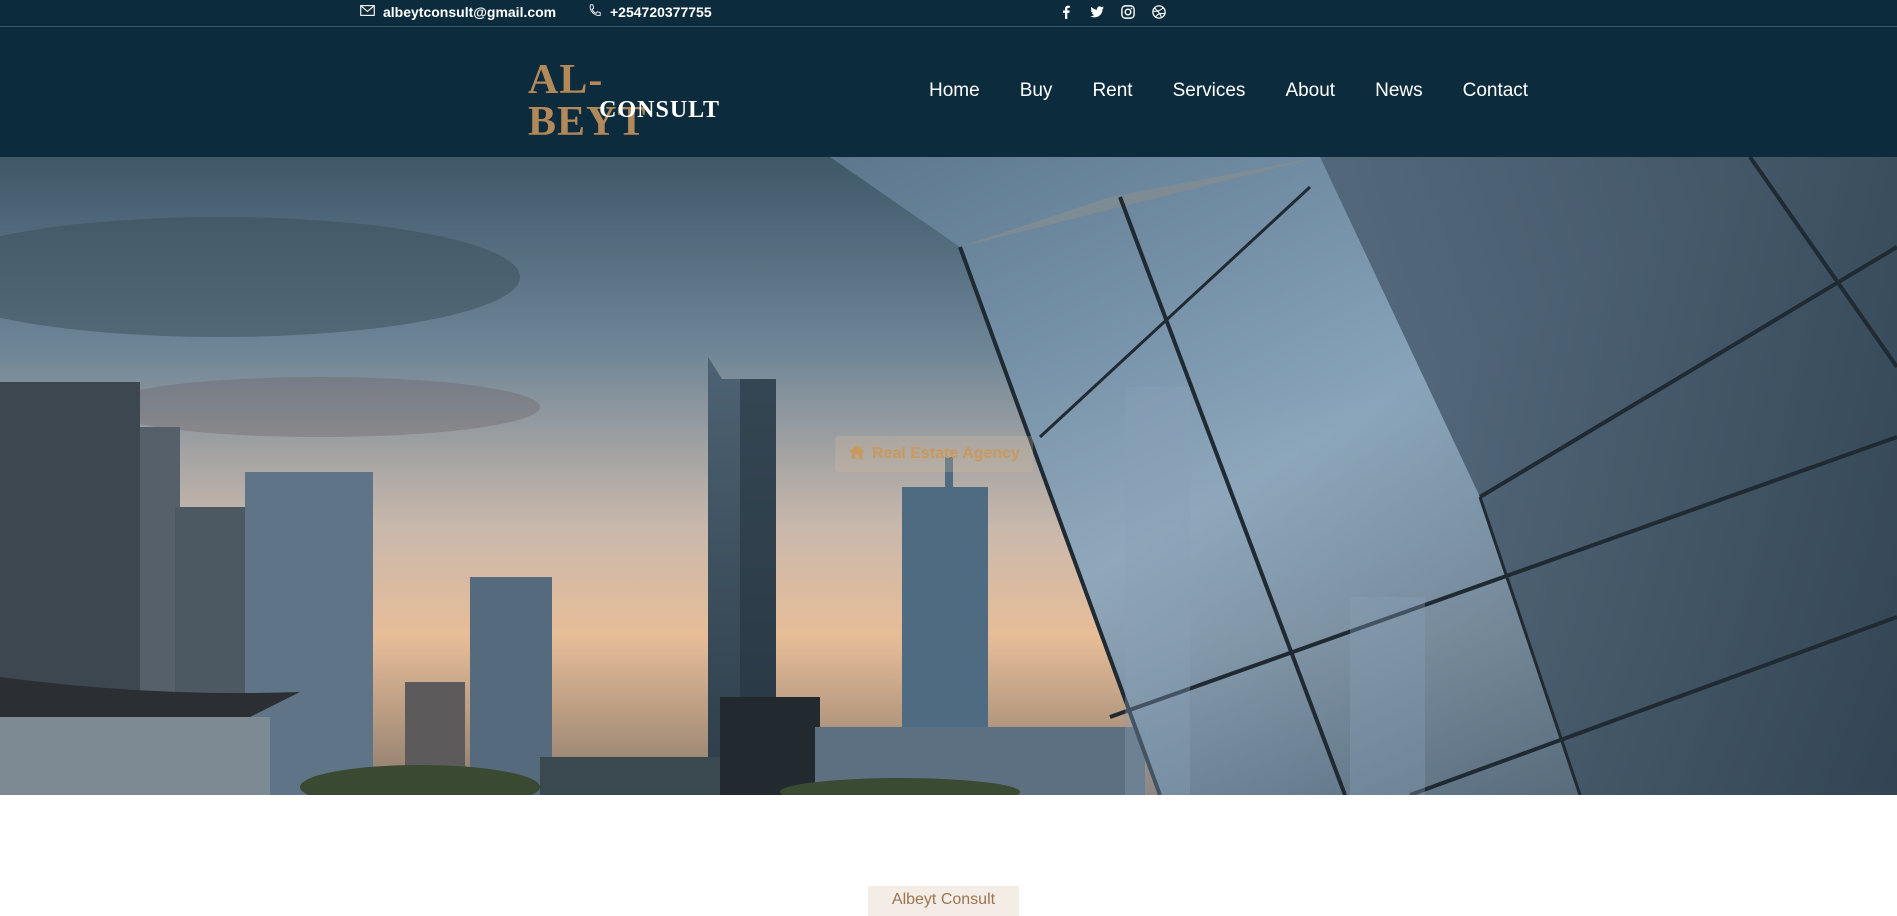 The image size is (1897, 916). I want to click on envelope-icon, so click(367, 12).